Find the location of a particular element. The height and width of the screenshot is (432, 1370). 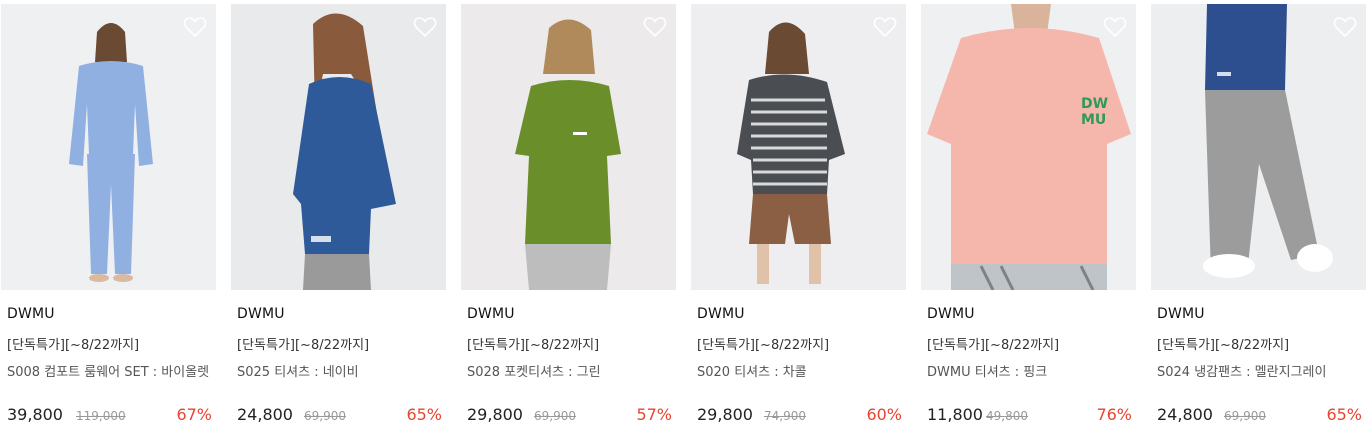

product-name: DWMU 티셔츠 : 핑크 is located at coordinates (1031, 370).